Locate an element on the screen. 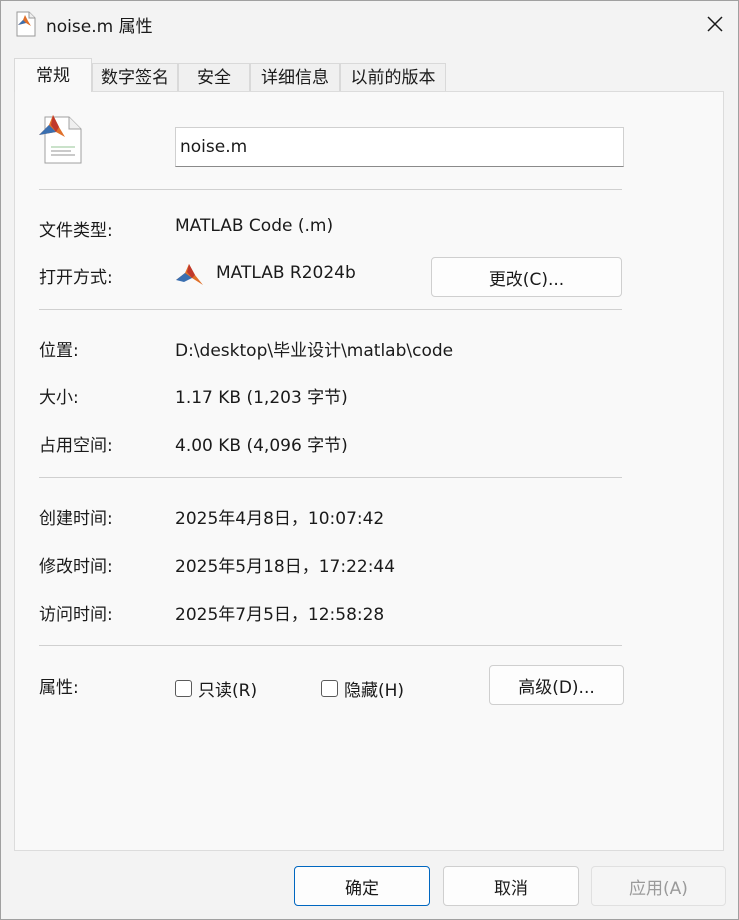  tab-security: 安全 is located at coordinates (214, 77).